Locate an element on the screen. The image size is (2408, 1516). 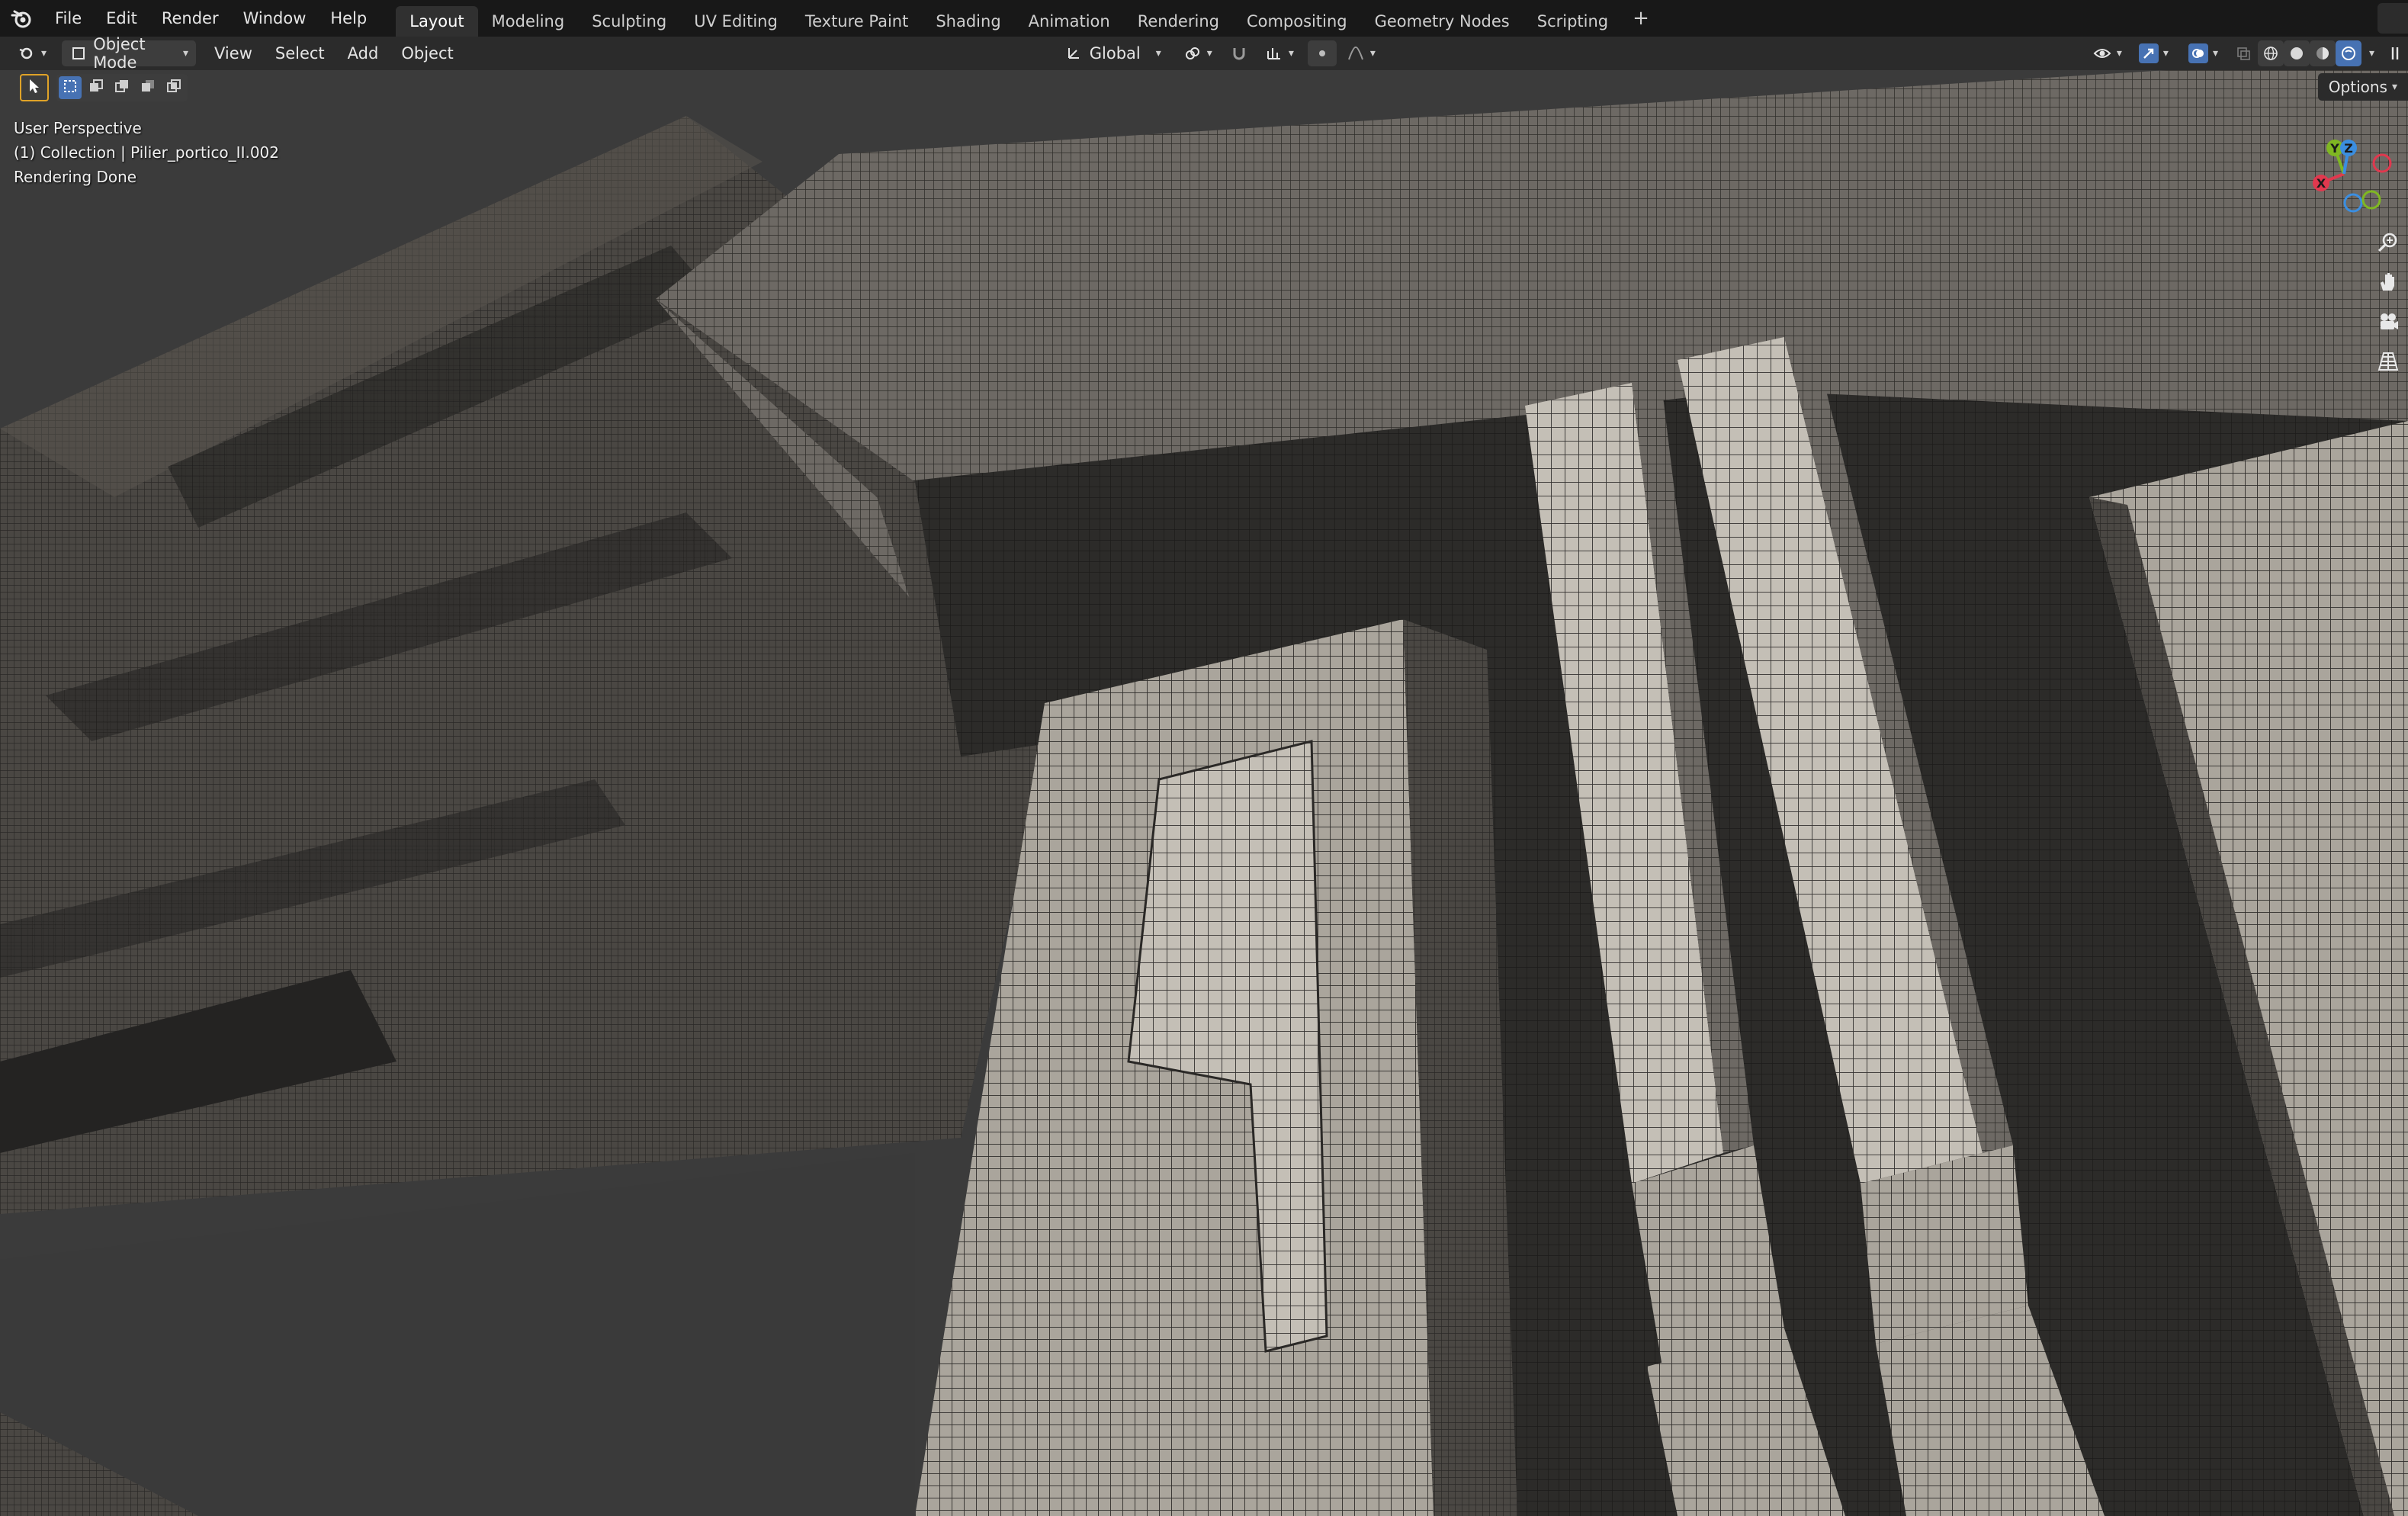
zoom-button is located at coordinates (2388, 244).